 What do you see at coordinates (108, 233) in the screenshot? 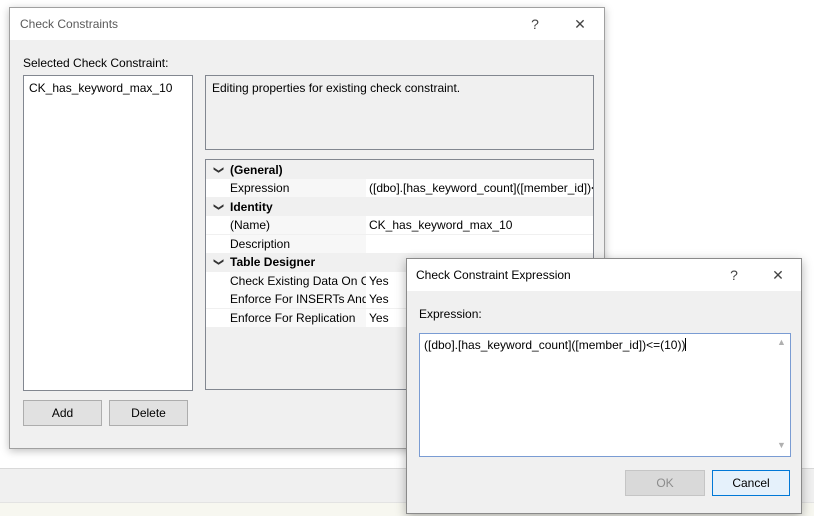
I see `constraint-list: CK_has_keyword_max_10` at bounding box center [108, 233].